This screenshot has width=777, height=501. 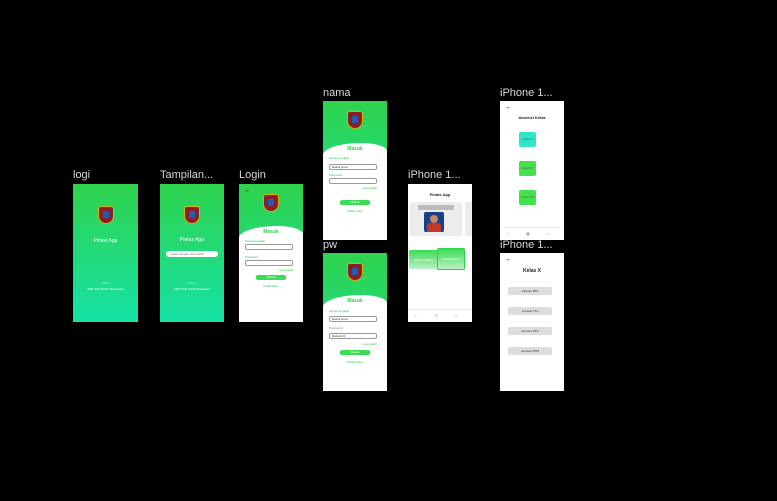 What do you see at coordinates (436, 207) in the screenshot?
I see `banner-logos` at bounding box center [436, 207].